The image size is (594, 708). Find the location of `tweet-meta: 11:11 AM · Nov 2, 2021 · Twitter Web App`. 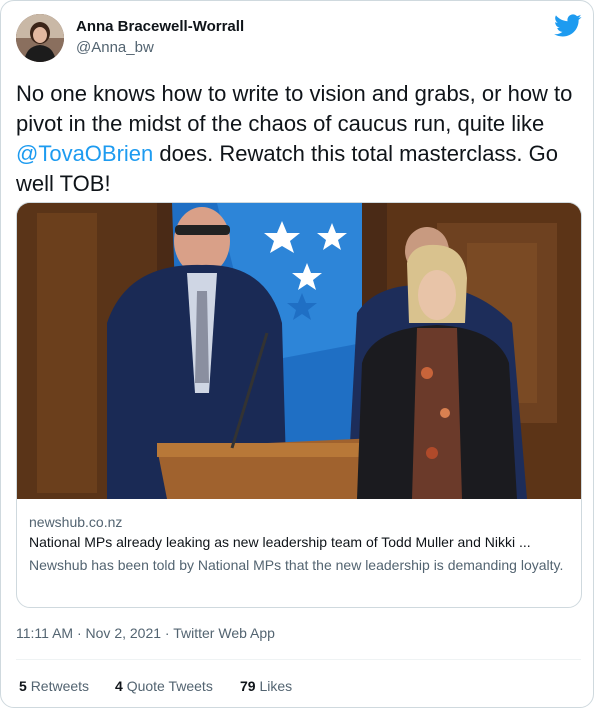

tweet-meta: 11:11 AM · Nov 2, 2021 · Twitter Web App is located at coordinates (145, 633).